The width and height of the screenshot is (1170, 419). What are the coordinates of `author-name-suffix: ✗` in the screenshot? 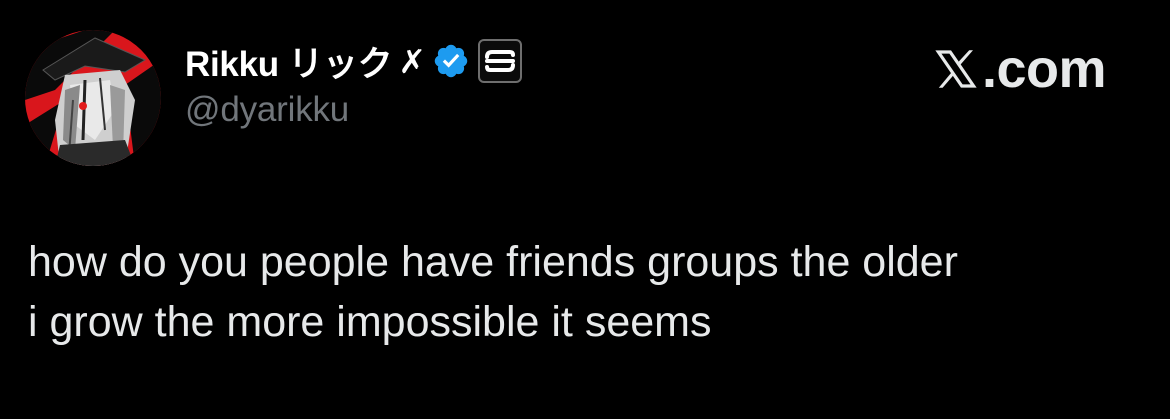 It's located at (412, 61).